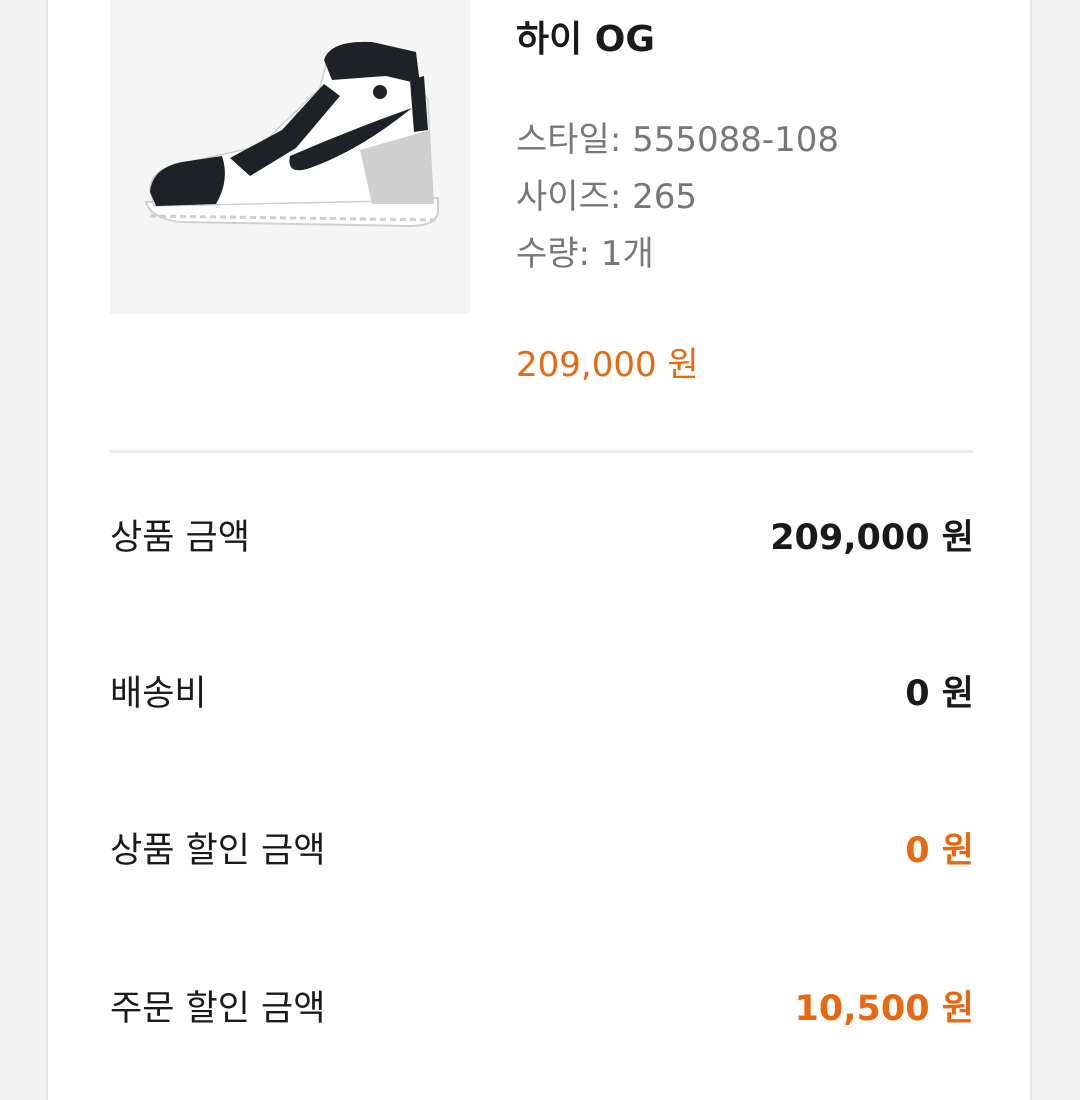  Describe the element at coordinates (569, 197) in the screenshot. I see `size-label: 사이즈:` at that location.